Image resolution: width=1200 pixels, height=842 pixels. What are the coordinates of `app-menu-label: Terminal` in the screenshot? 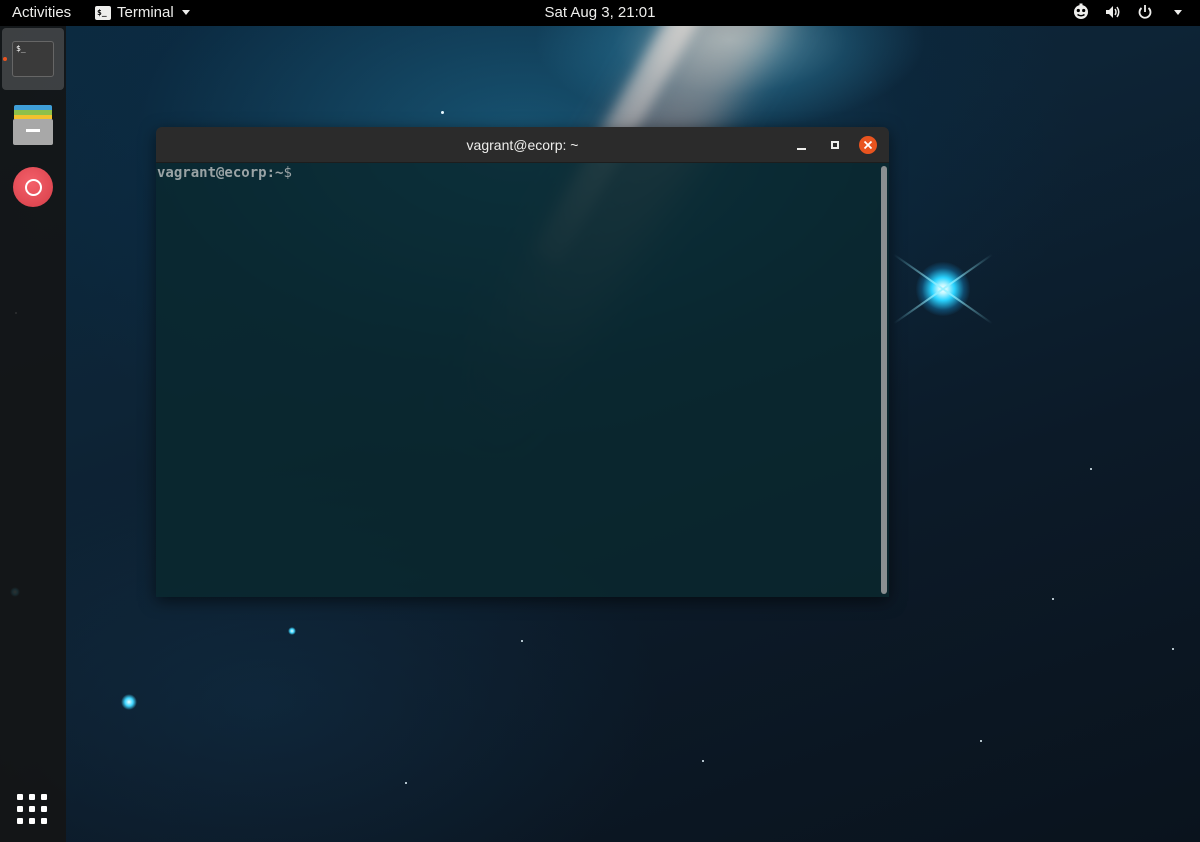 It's located at (145, 12).